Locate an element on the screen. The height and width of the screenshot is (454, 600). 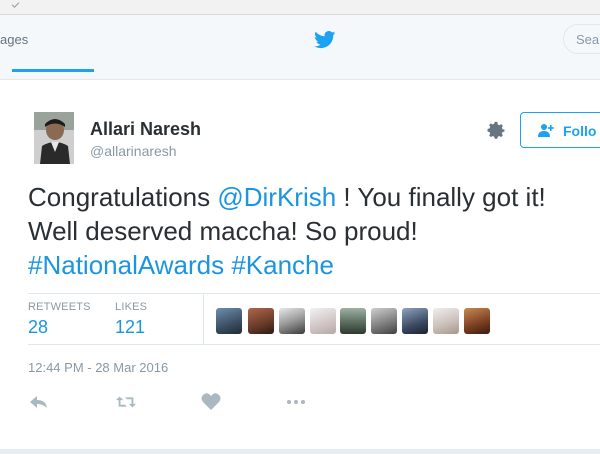
follow-button: Follo is located at coordinates (560, 130).